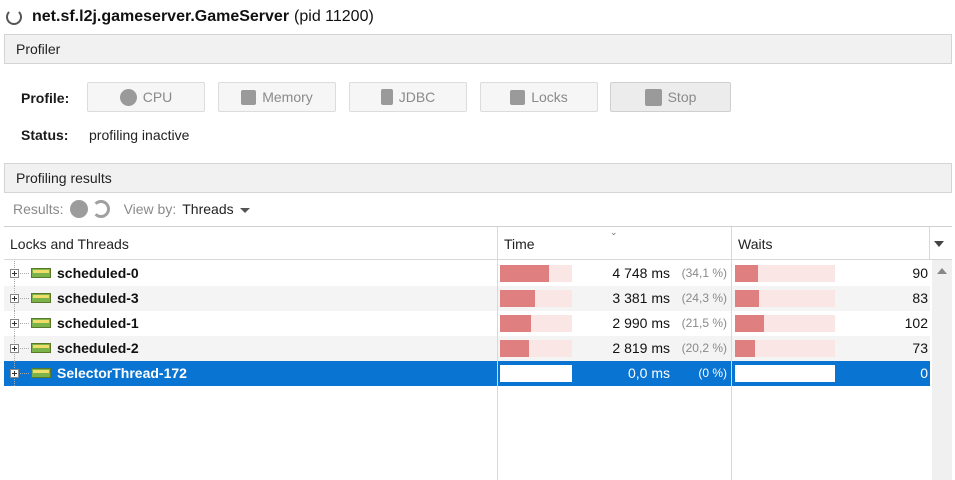 The width and height of the screenshot is (955, 480). I want to click on jdbc-button: JDBC, so click(408, 97).